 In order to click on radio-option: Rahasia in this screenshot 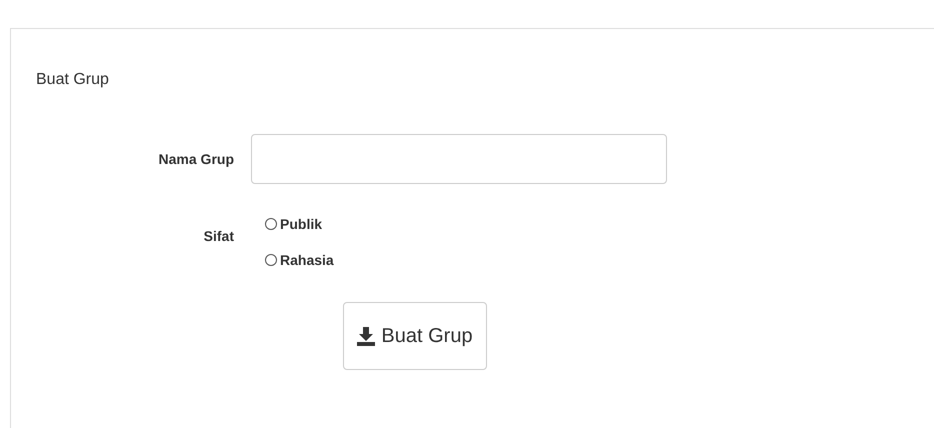, I will do `click(299, 260)`.